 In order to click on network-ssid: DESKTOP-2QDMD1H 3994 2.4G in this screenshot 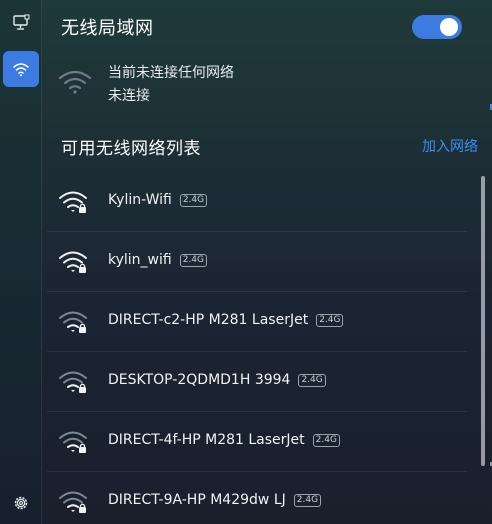, I will do `click(217, 380)`.